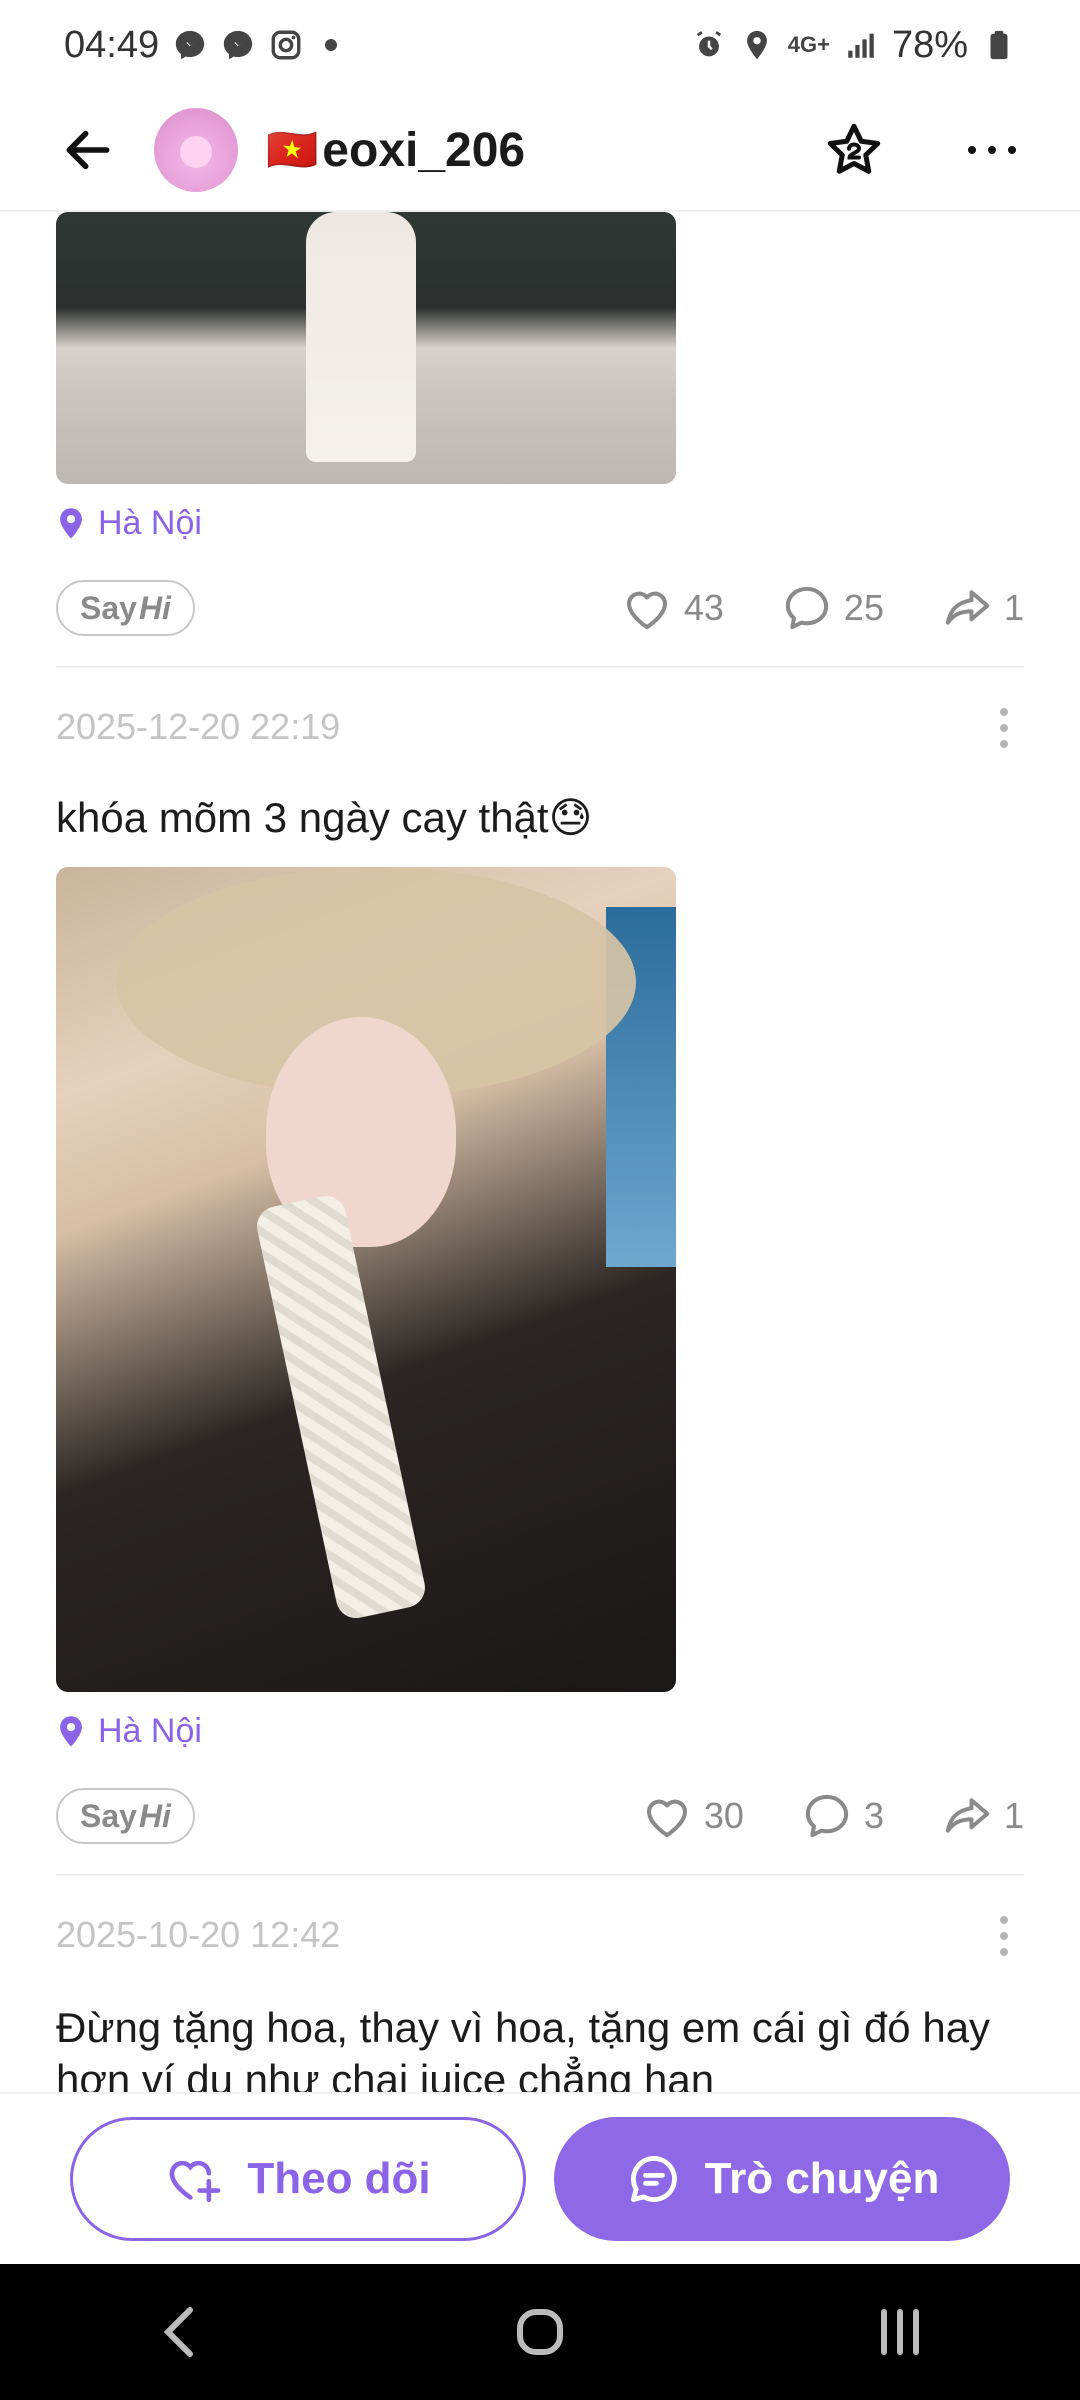 This screenshot has height=2400, width=1080. I want to click on post-actions: Say Hi 43 25 1, so click(540, 608).